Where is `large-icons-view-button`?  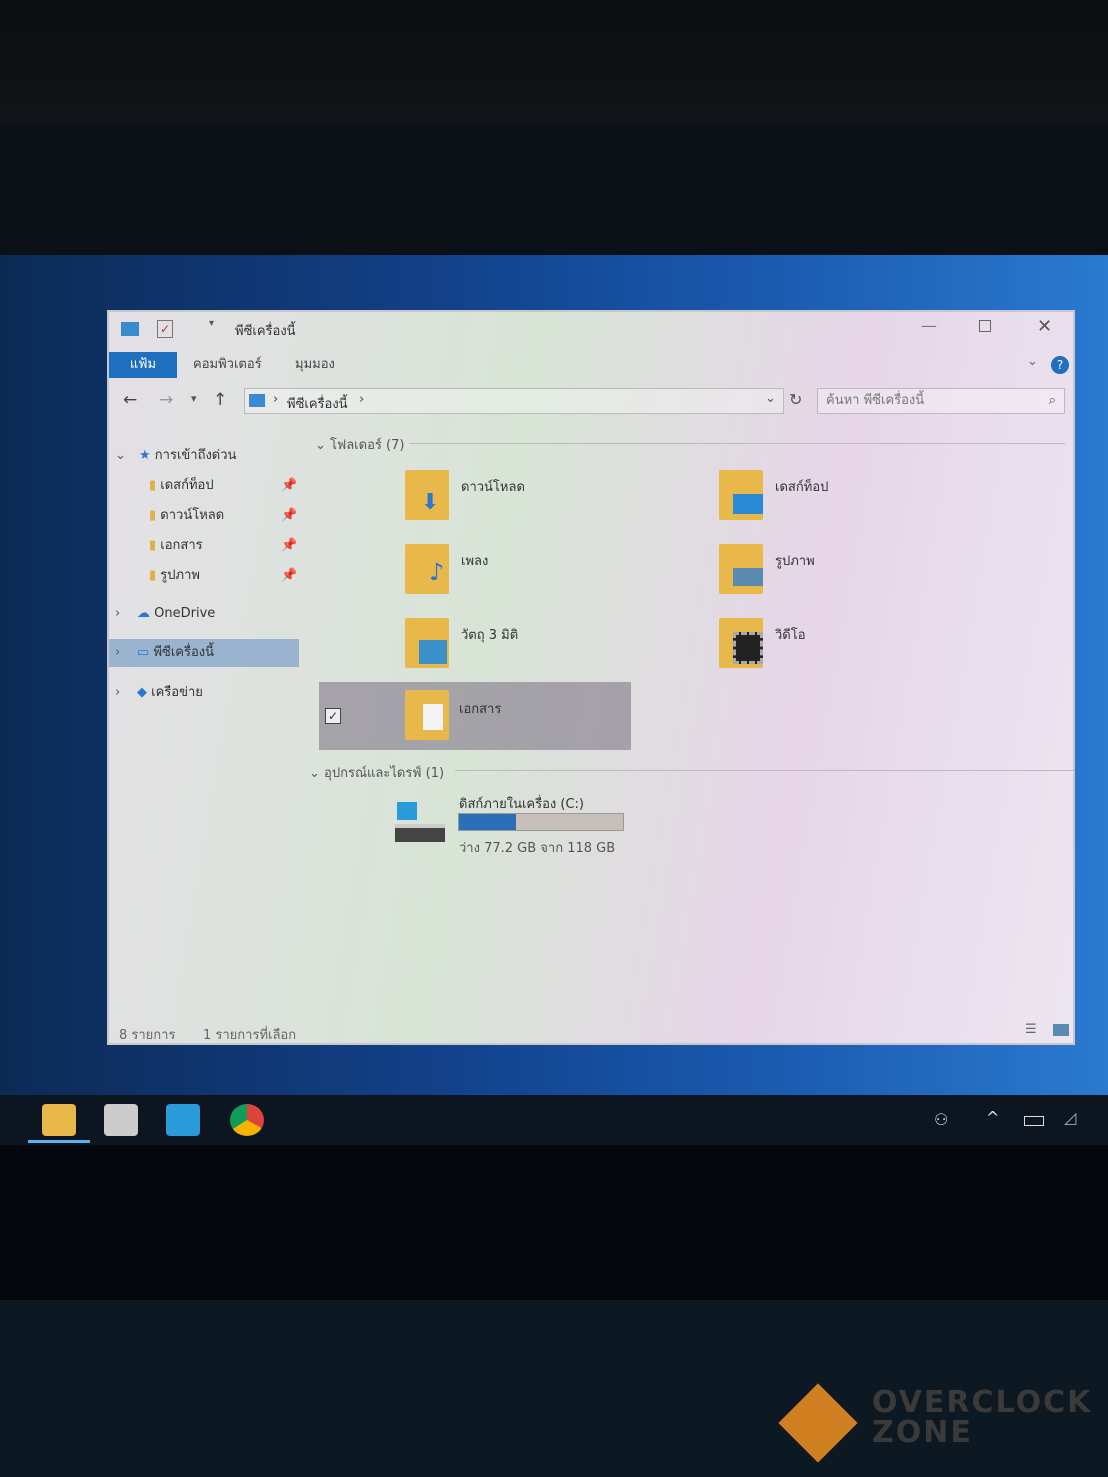
large-icons-view-button is located at coordinates (1061, 1030).